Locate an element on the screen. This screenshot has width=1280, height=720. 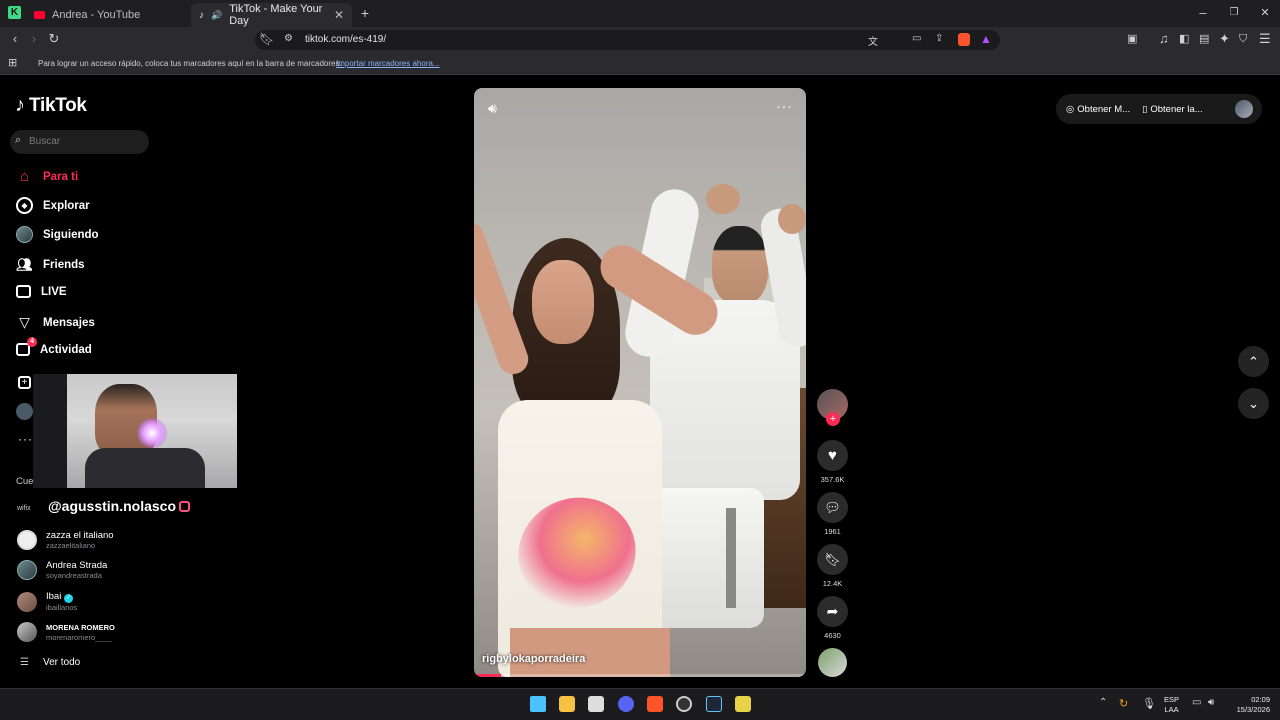
account-name: MORENA ROMERO is located at coordinates (80, 627).